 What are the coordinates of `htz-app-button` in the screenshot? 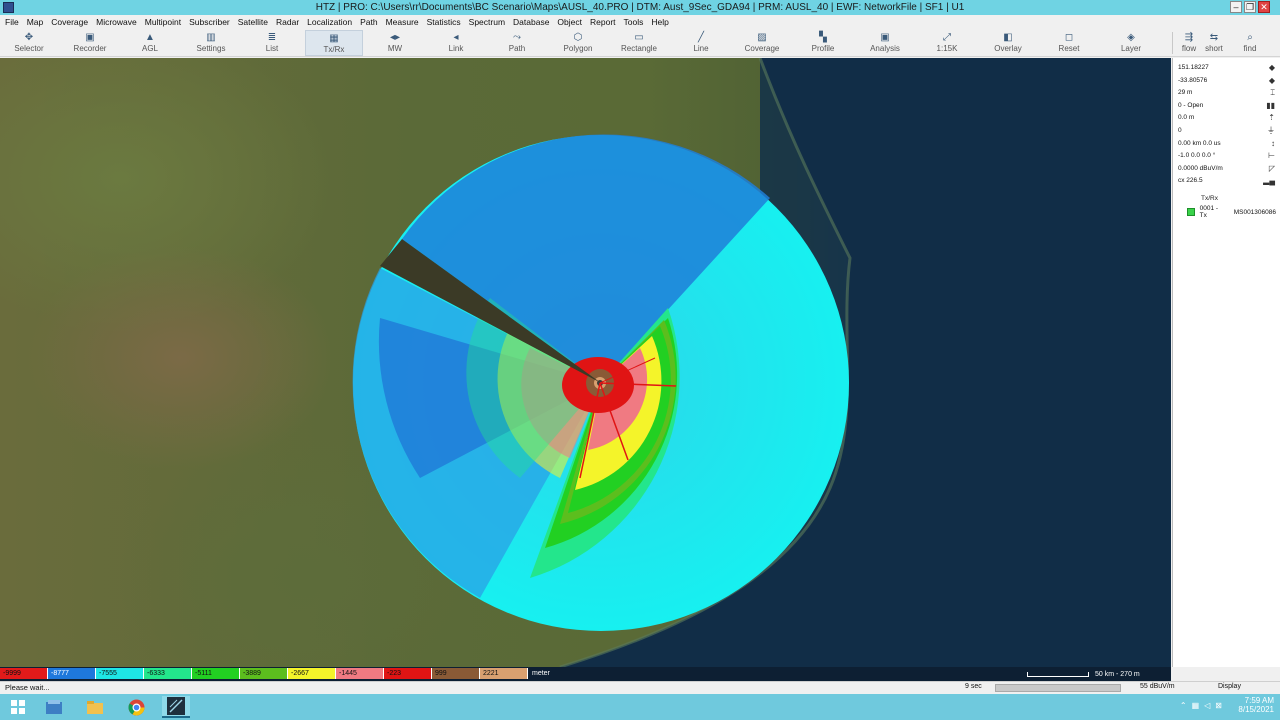 It's located at (176, 707).